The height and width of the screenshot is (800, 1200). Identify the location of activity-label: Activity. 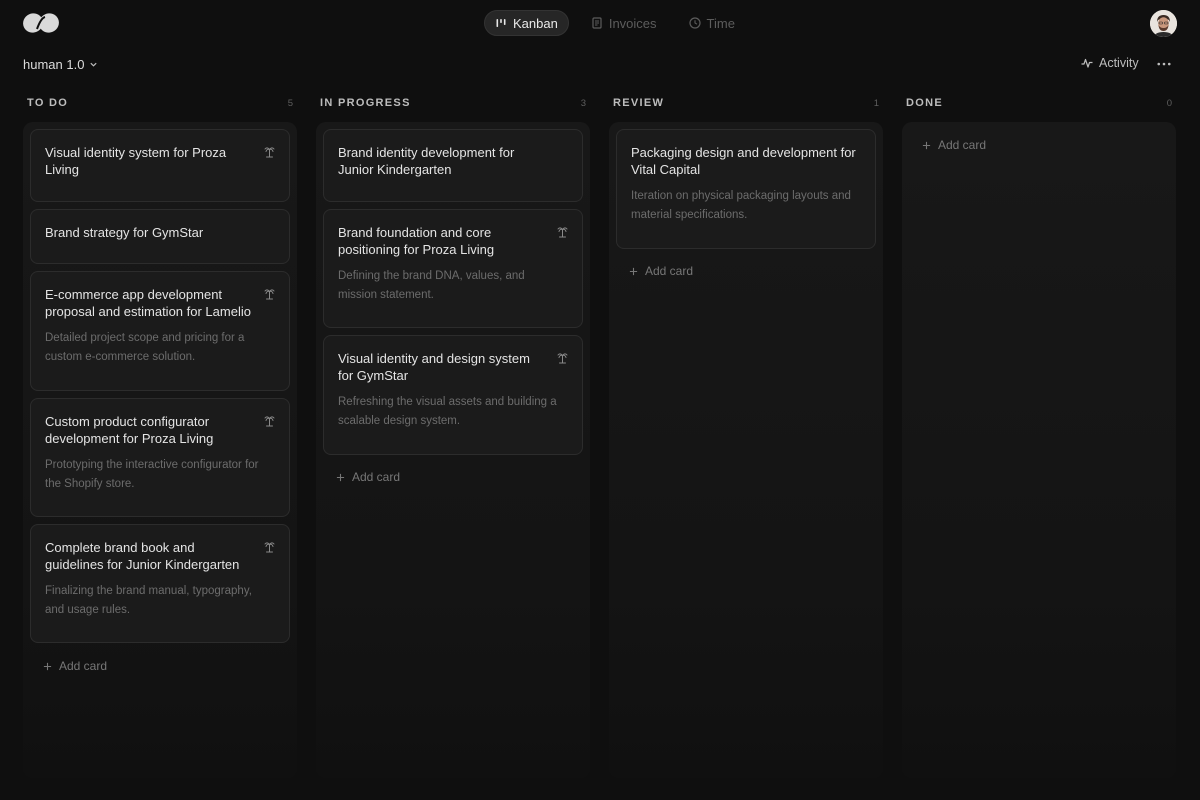
(1119, 63).